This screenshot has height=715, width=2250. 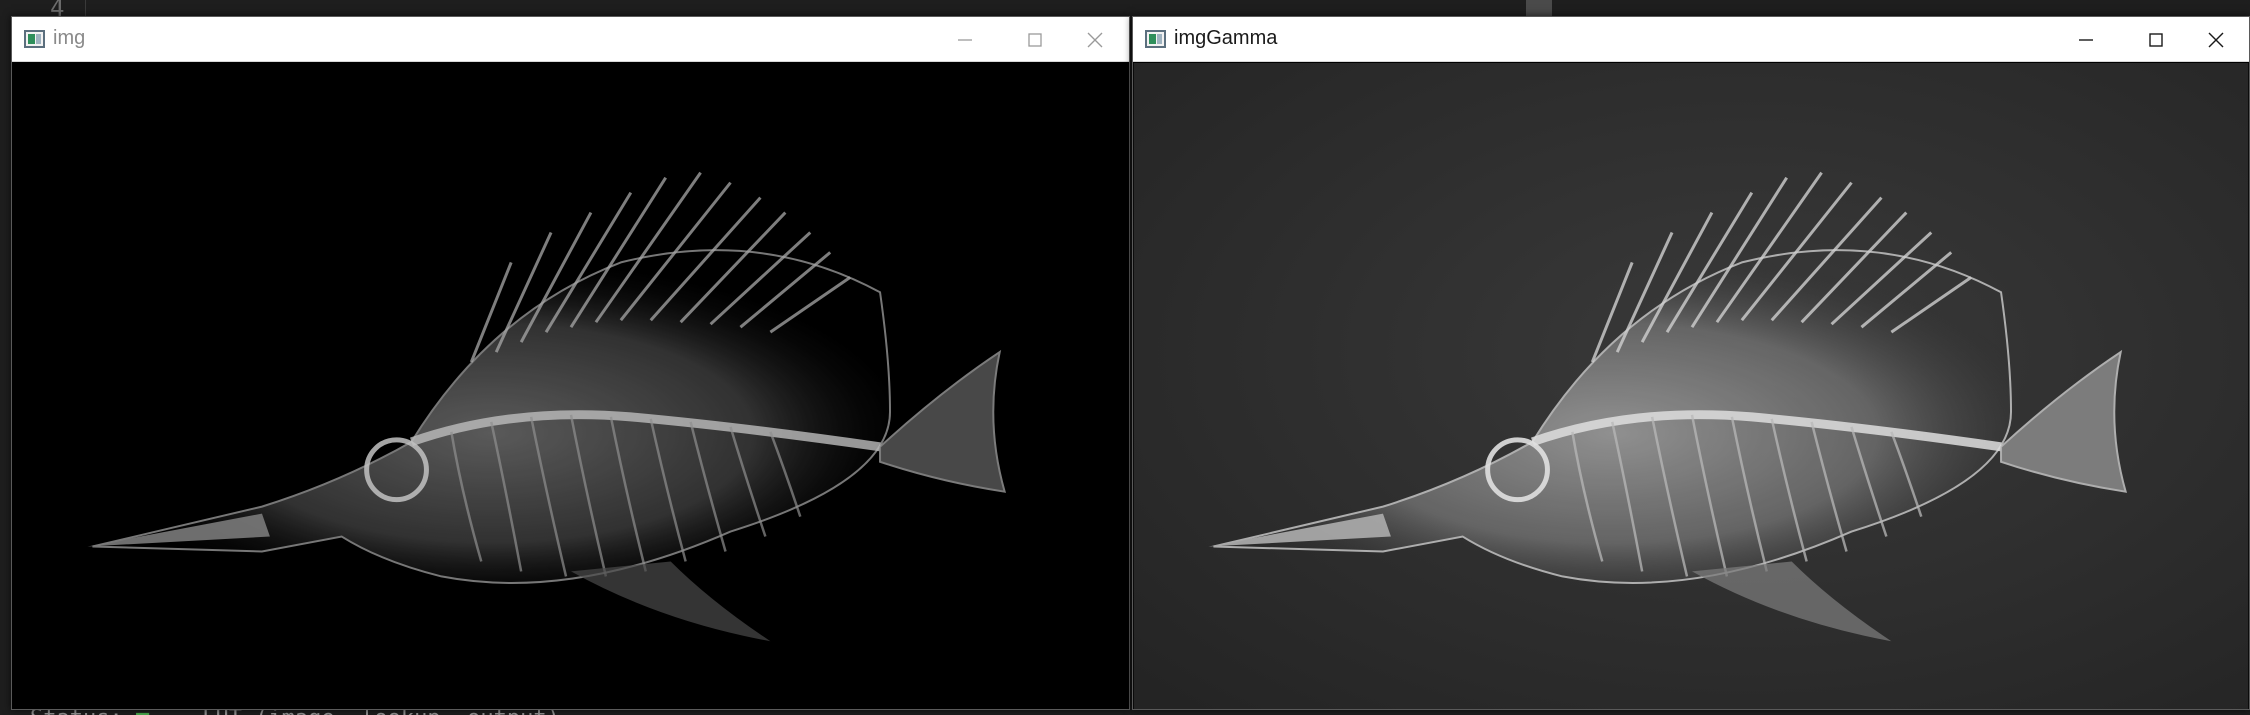 What do you see at coordinates (1226, 38) in the screenshot?
I see `window-title: imgGamma` at bounding box center [1226, 38].